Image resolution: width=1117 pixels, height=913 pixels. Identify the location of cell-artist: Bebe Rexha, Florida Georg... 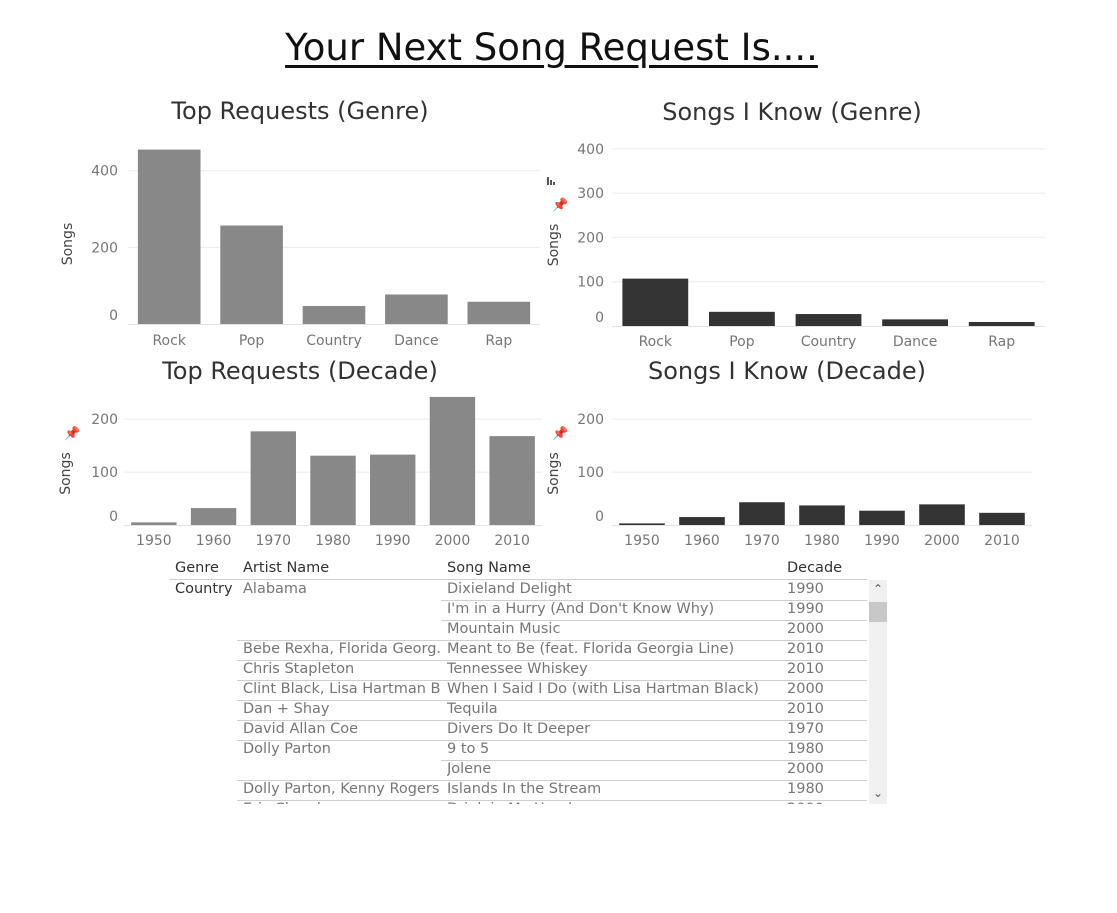
(342, 649).